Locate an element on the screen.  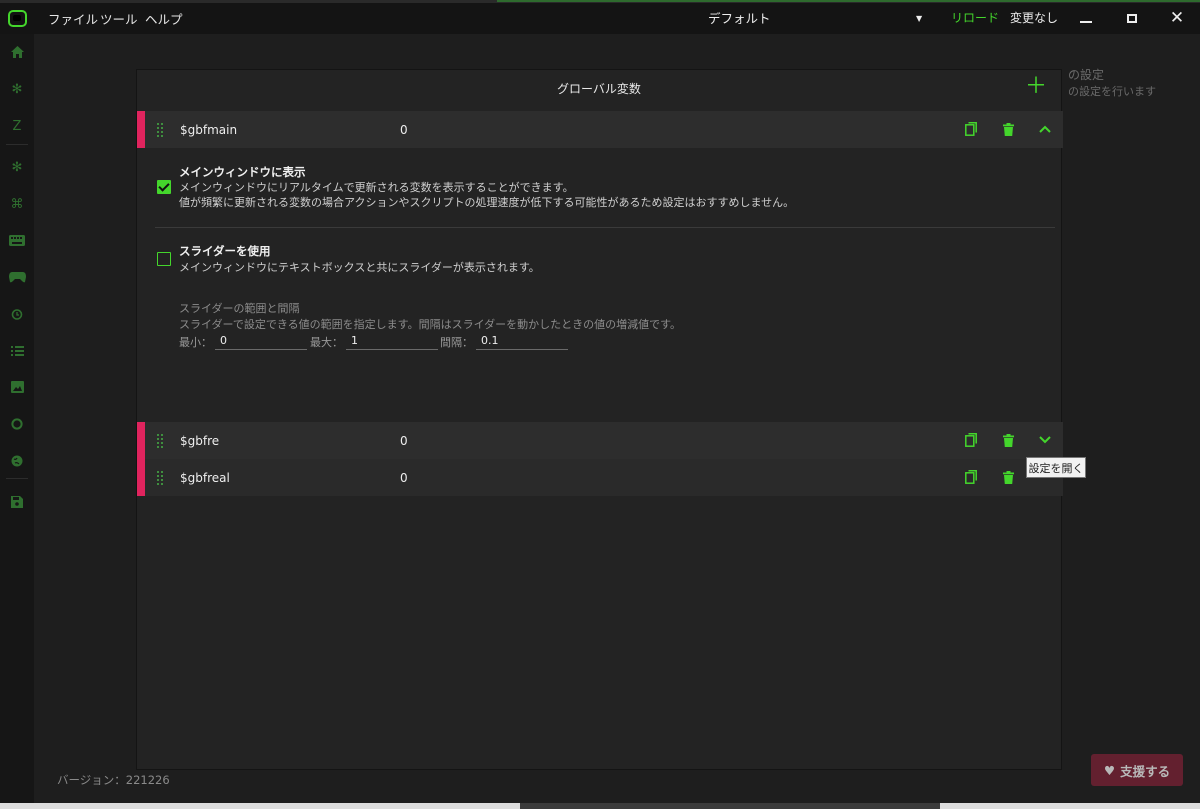
menu-file: ファイル is located at coordinates (73, 18).